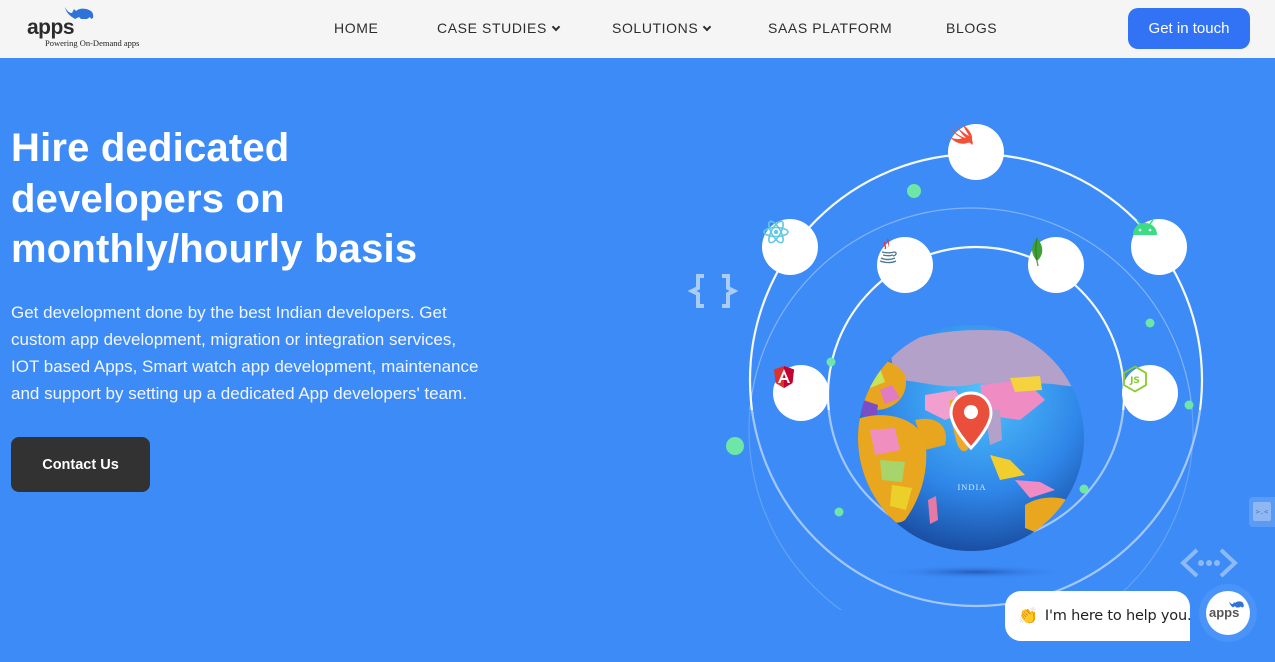  I want to click on hero-title-line: monthly/hourly basis, so click(214, 249).